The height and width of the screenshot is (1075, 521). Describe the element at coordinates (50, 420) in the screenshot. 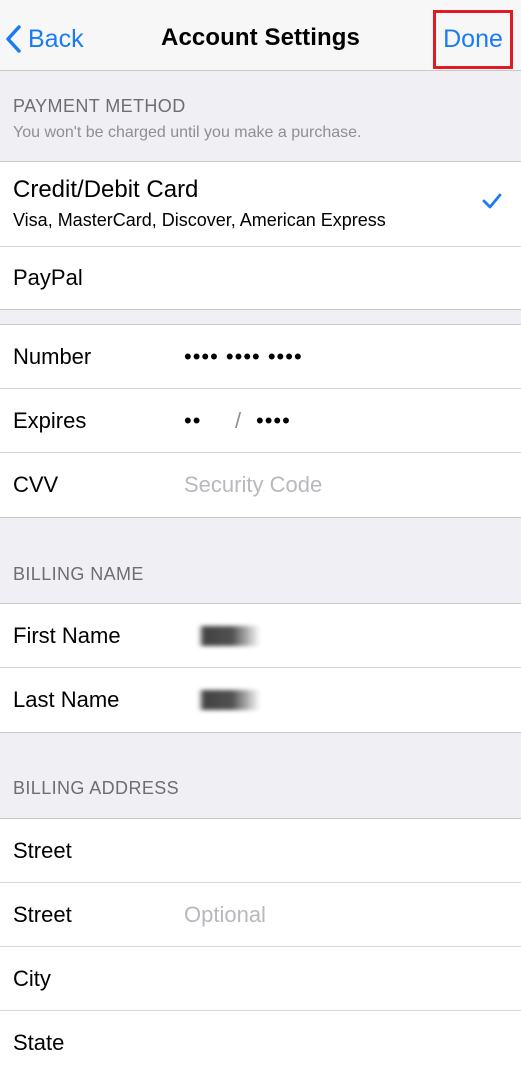

I see `expires-label: Expires` at that location.